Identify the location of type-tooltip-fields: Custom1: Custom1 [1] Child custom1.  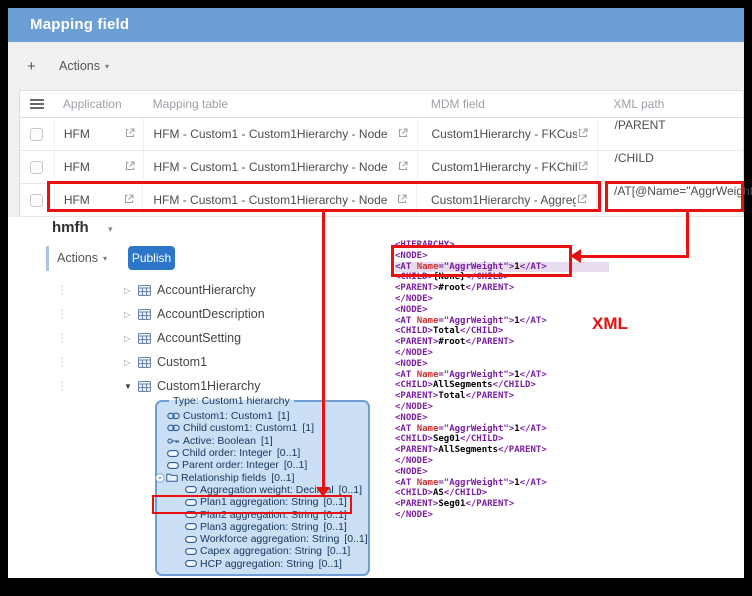
(261, 490).